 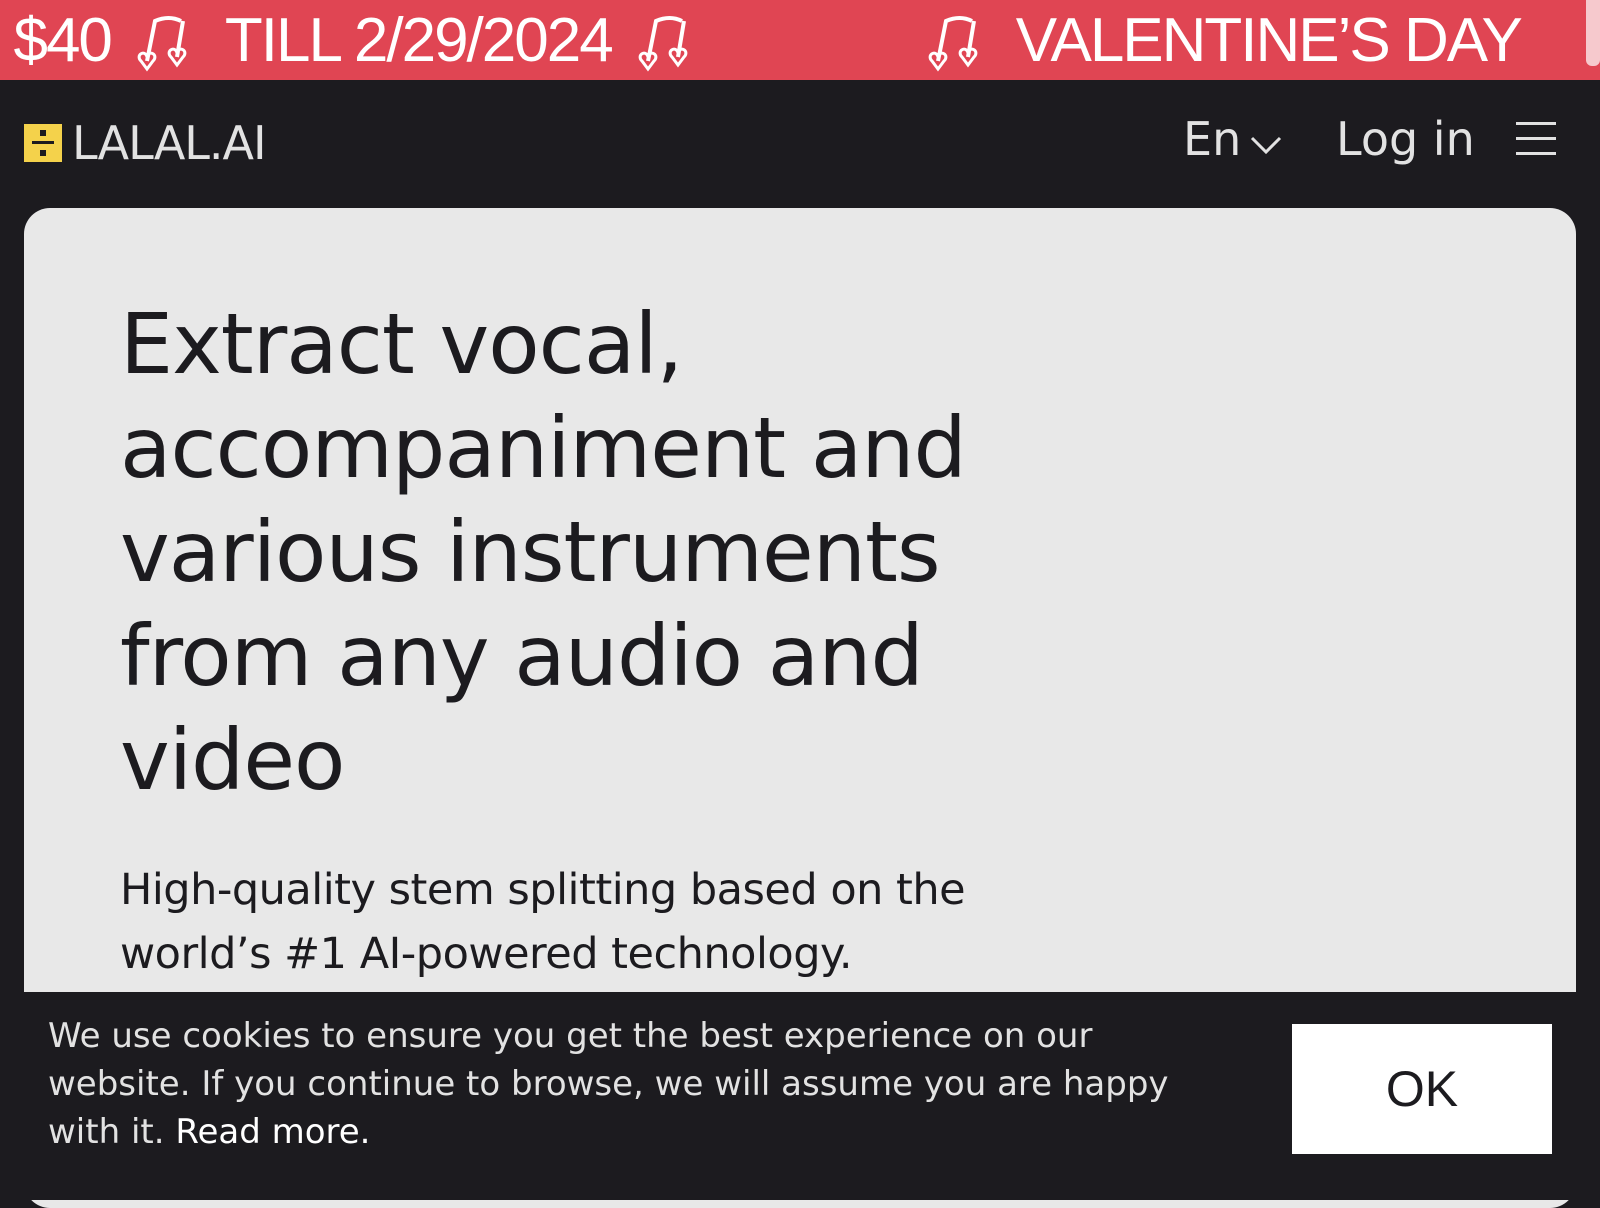 I want to click on language-label: En, so click(x=1212, y=139).